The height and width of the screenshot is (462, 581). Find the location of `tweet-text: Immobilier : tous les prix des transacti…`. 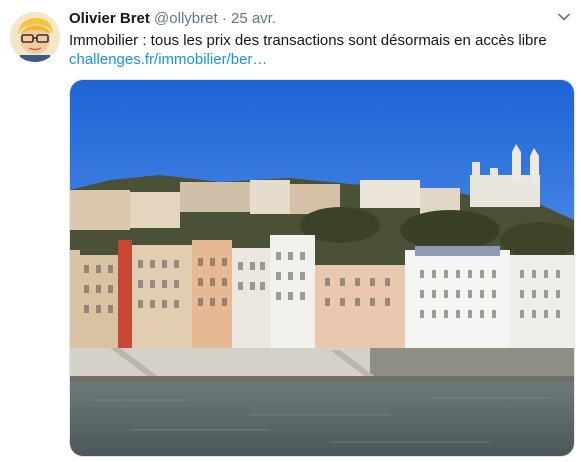

tweet-text: Immobilier : tous les prix des transacti… is located at coordinates (308, 40).